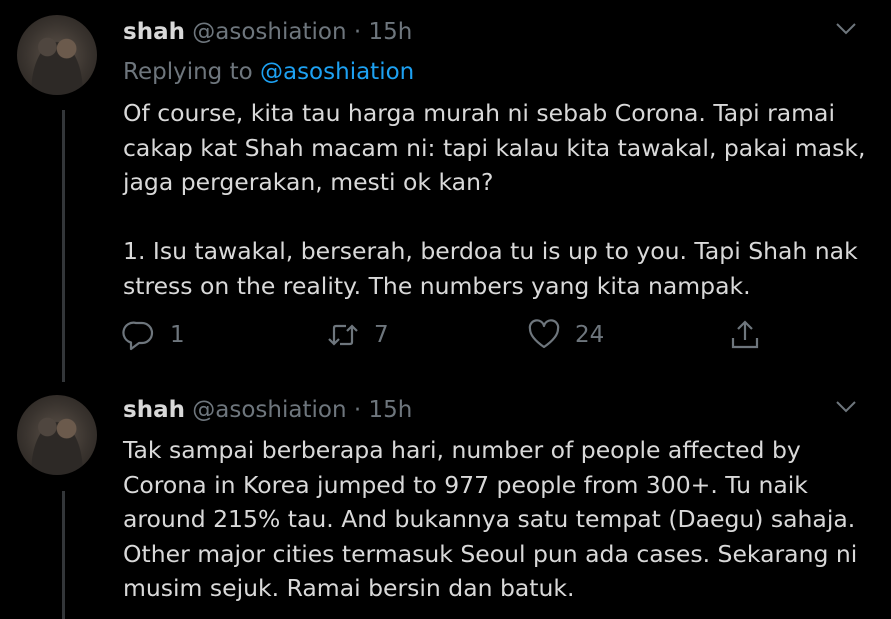  What do you see at coordinates (565, 335) in the screenshot?
I see `like-button: 24` at bounding box center [565, 335].